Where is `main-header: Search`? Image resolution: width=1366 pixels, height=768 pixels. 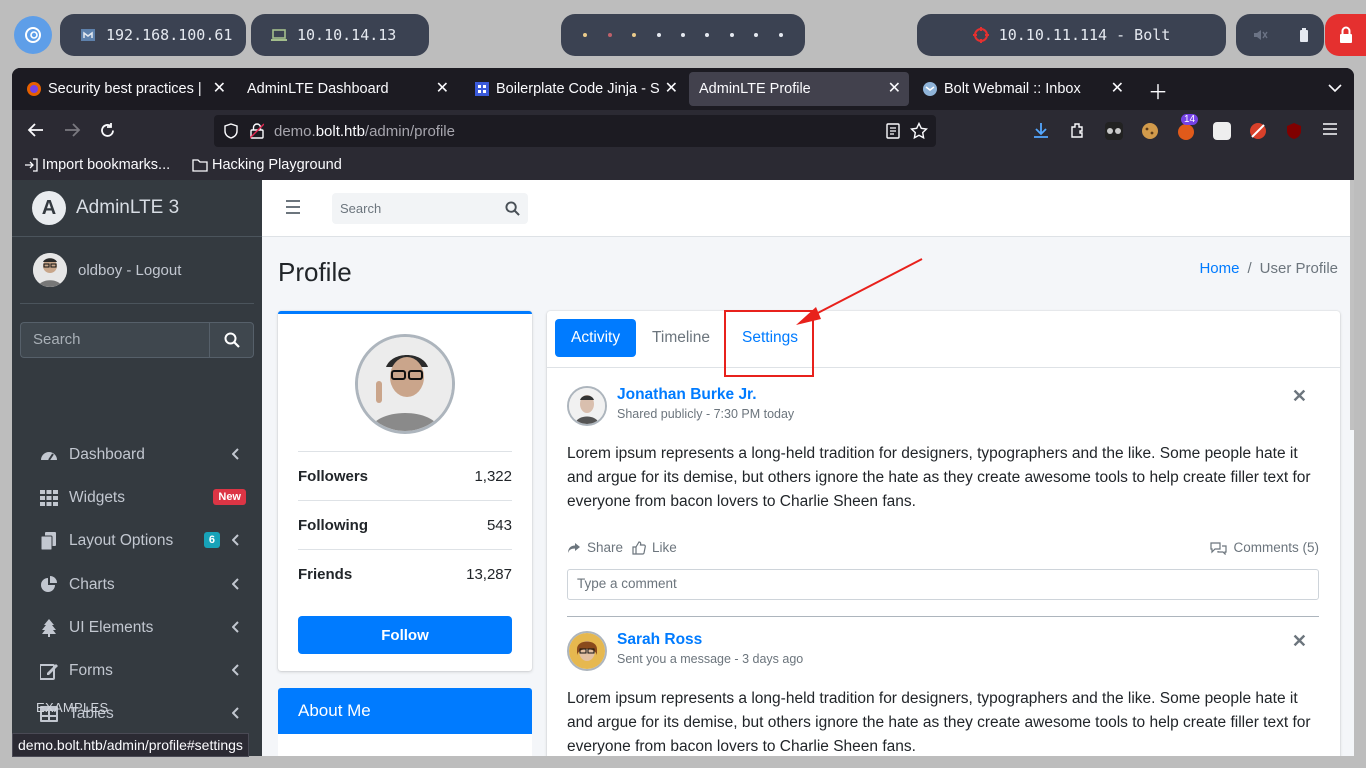
main-header: Search is located at coordinates (808, 208).